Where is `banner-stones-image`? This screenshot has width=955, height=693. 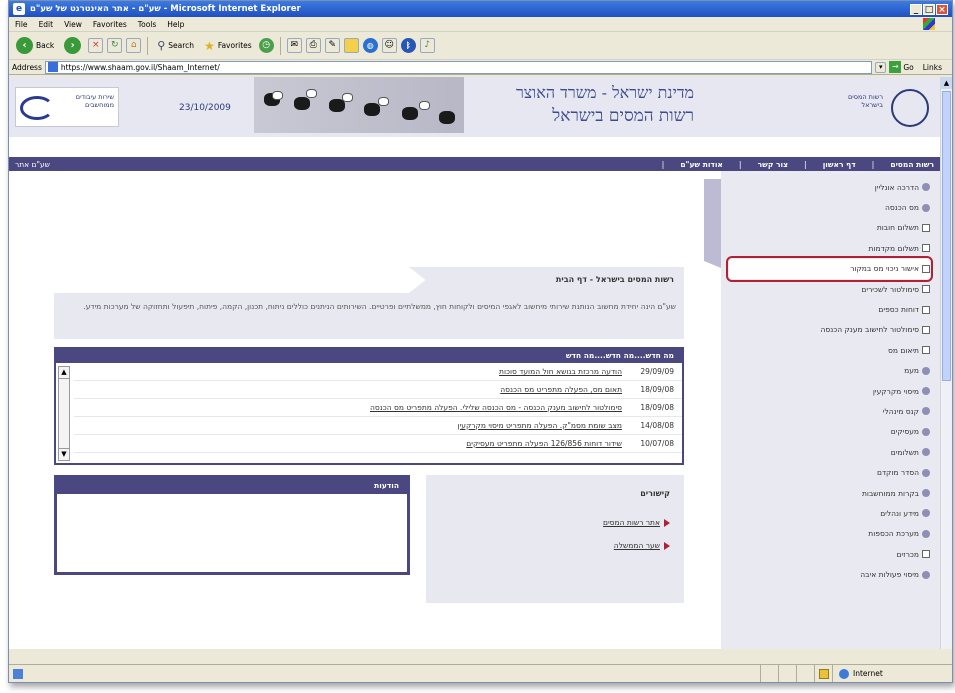
banner-stones-image is located at coordinates (359, 105).